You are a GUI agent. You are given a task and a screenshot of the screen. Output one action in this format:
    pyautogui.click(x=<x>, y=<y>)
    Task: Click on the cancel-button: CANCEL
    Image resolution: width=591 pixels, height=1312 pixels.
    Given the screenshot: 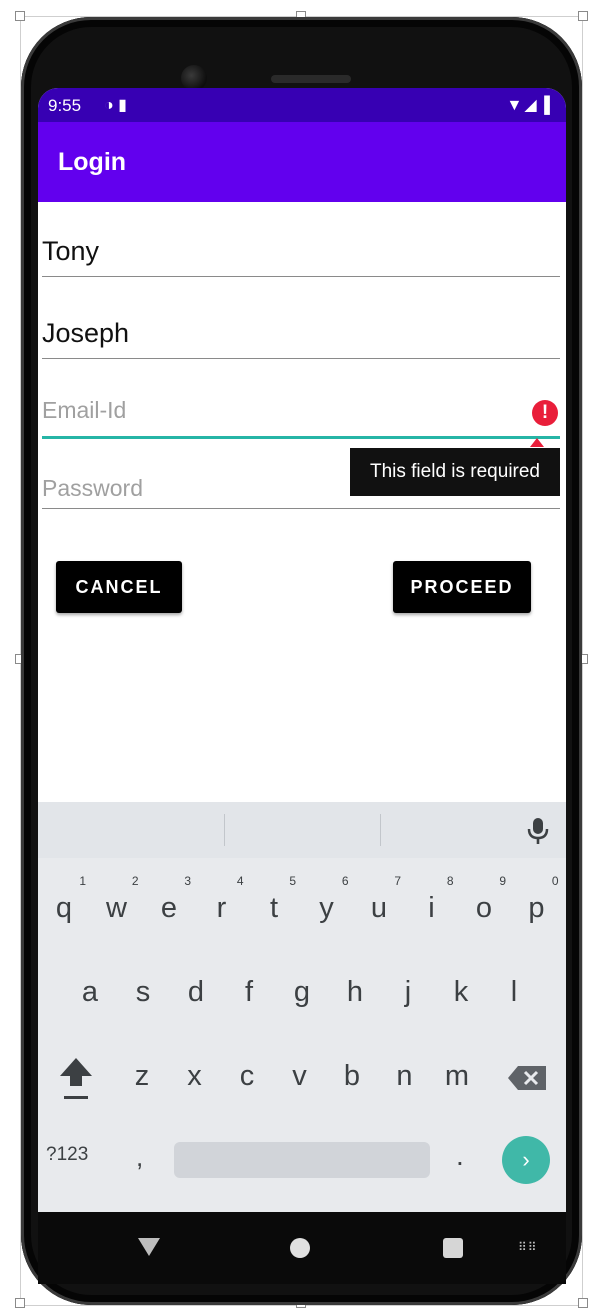 What is the action you would take?
    pyautogui.click(x=119, y=587)
    